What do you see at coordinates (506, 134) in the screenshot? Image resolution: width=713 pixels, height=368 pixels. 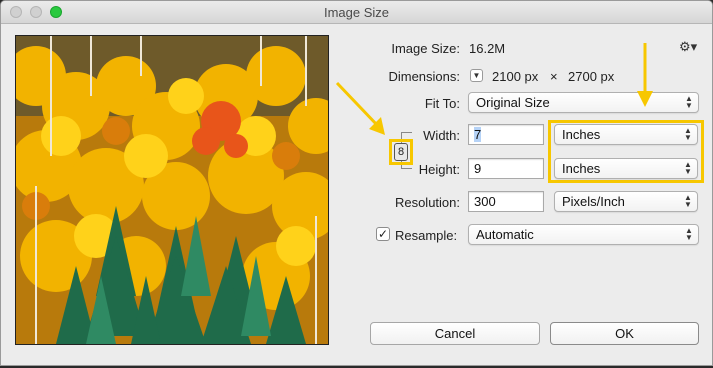 I see `width-input: 7` at bounding box center [506, 134].